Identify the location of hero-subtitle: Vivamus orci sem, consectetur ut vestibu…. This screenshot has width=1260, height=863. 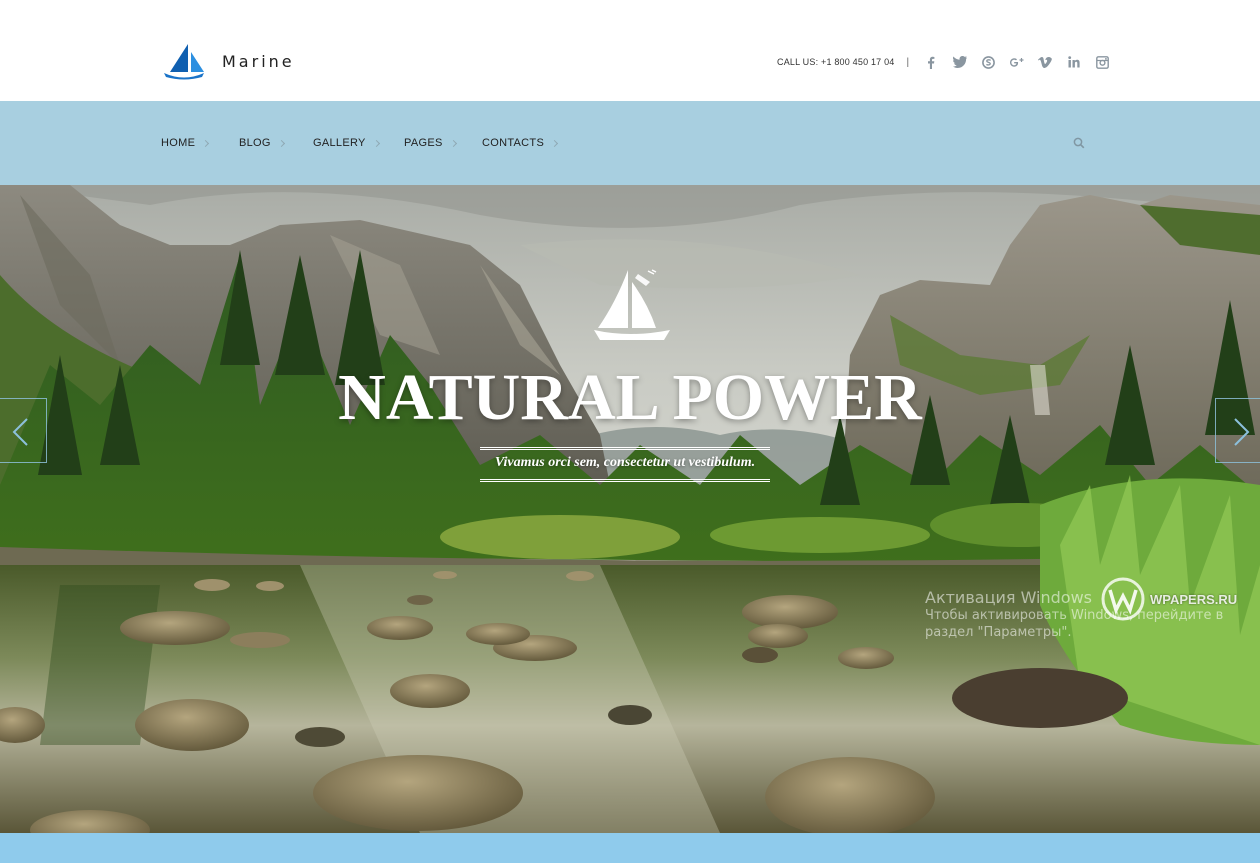
(625, 462).